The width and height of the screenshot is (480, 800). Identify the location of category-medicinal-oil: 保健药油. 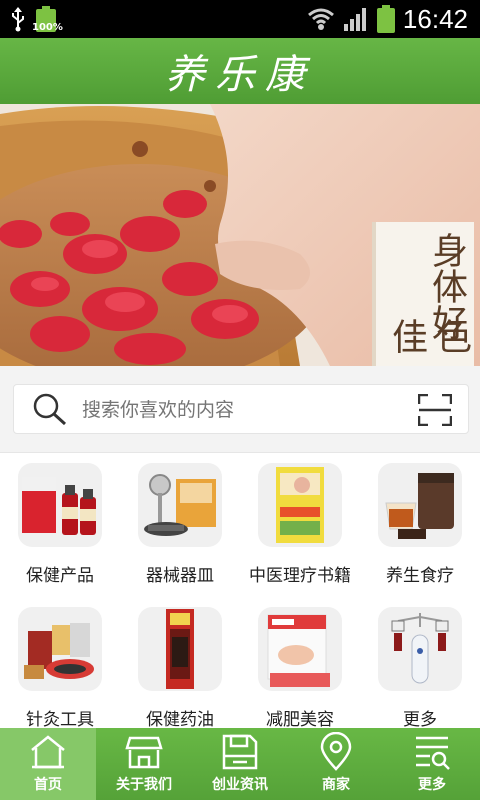
(180, 666).